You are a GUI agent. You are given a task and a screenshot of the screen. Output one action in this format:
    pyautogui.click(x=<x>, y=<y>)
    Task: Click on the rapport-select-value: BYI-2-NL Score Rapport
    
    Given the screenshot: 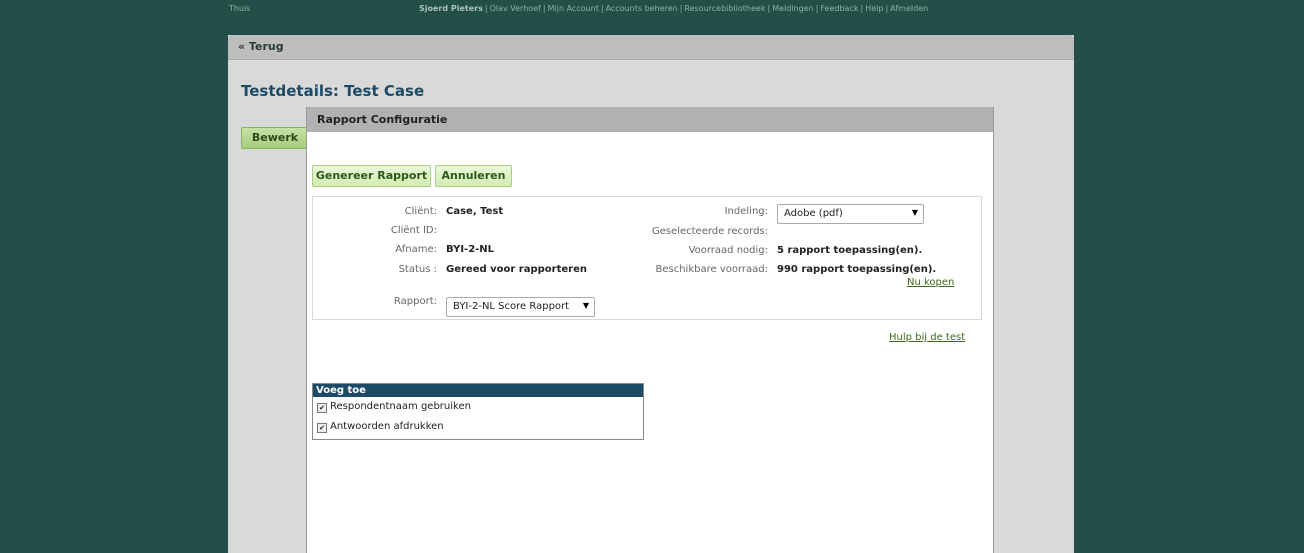 What is the action you would take?
    pyautogui.click(x=511, y=306)
    